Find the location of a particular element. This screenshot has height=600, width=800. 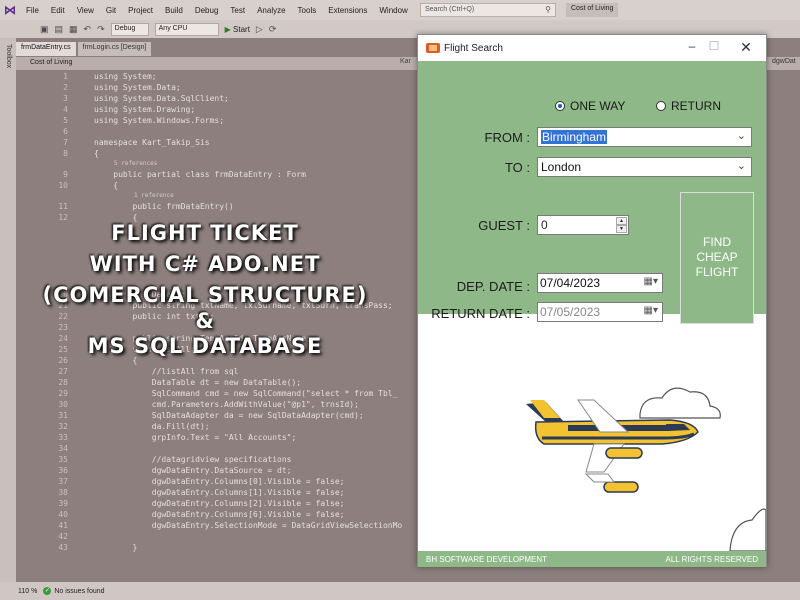

stepper-down-icon: ▼ is located at coordinates (621, 229).